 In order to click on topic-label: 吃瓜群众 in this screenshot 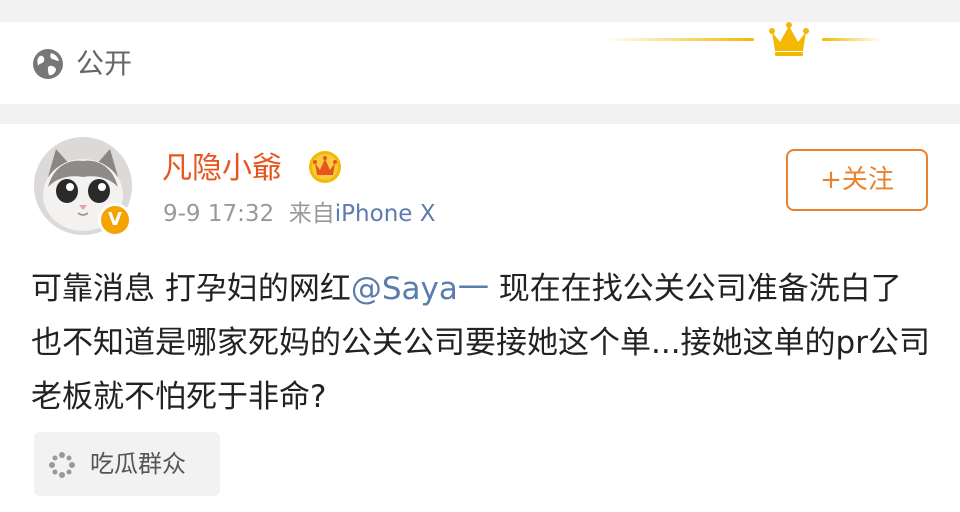, I will do `click(138, 464)`.